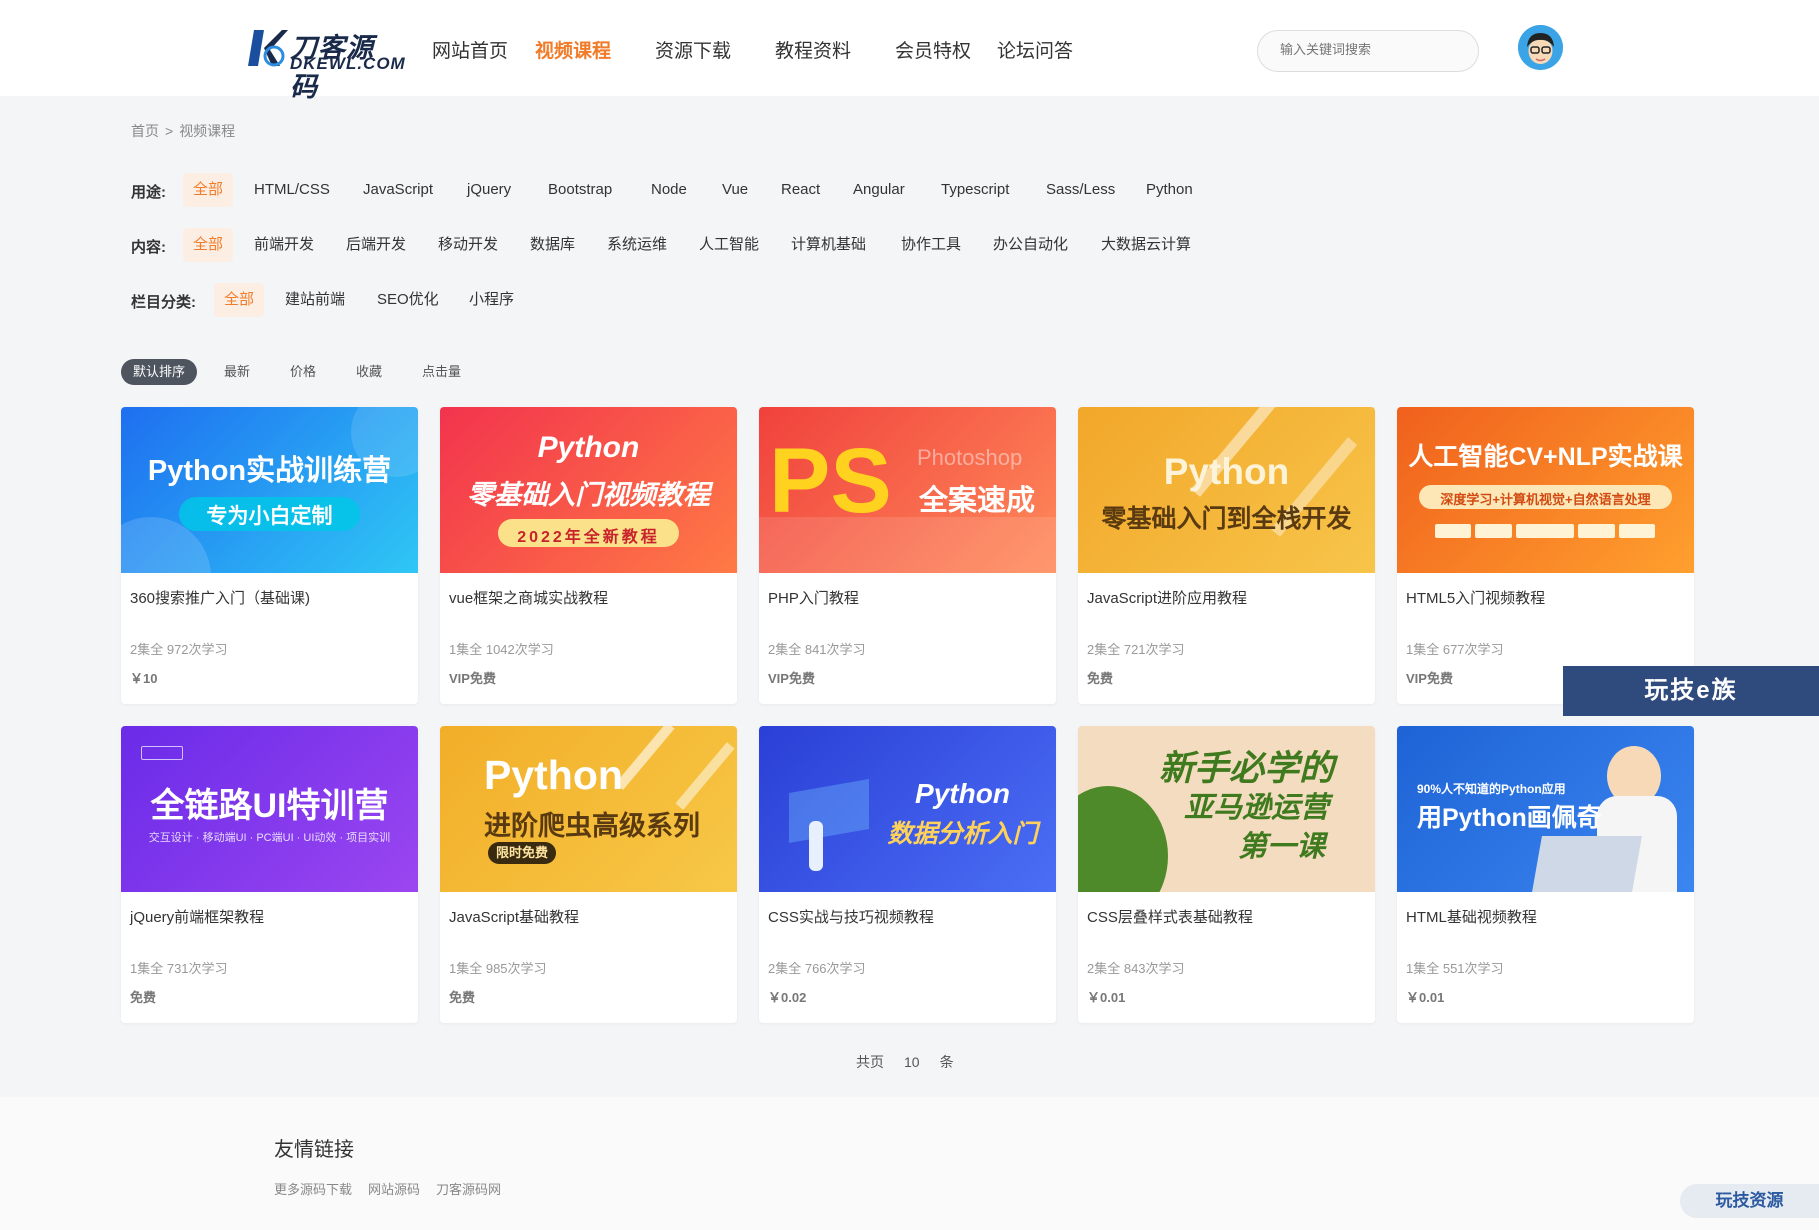 The height and width of the screenshot is (1230, 1819). What do you see at coordinates (408, 300) in the screenshot?
I see `filter-column-seo: SEO优化` at bounding box center [408, 300].